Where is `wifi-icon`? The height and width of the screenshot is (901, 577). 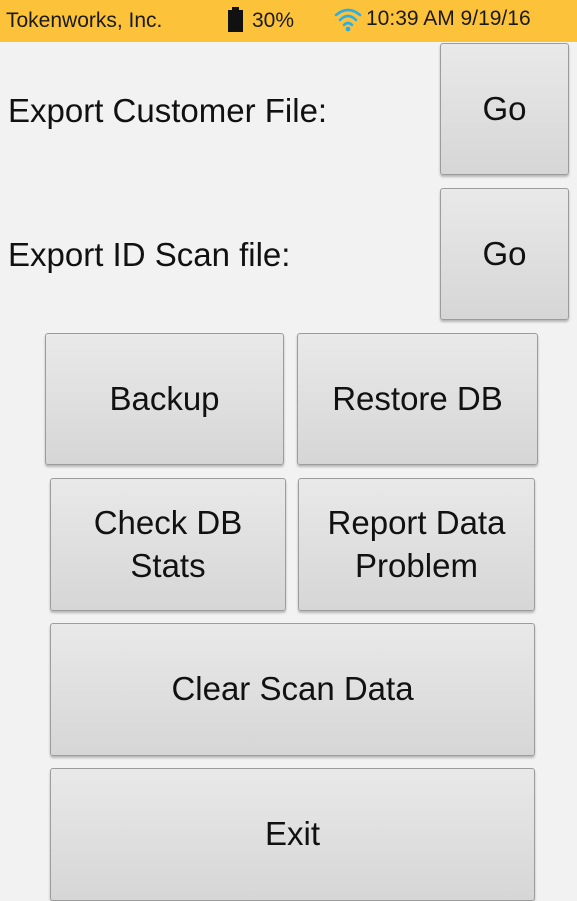 wifi-icon is located at coordinates (348, 20).